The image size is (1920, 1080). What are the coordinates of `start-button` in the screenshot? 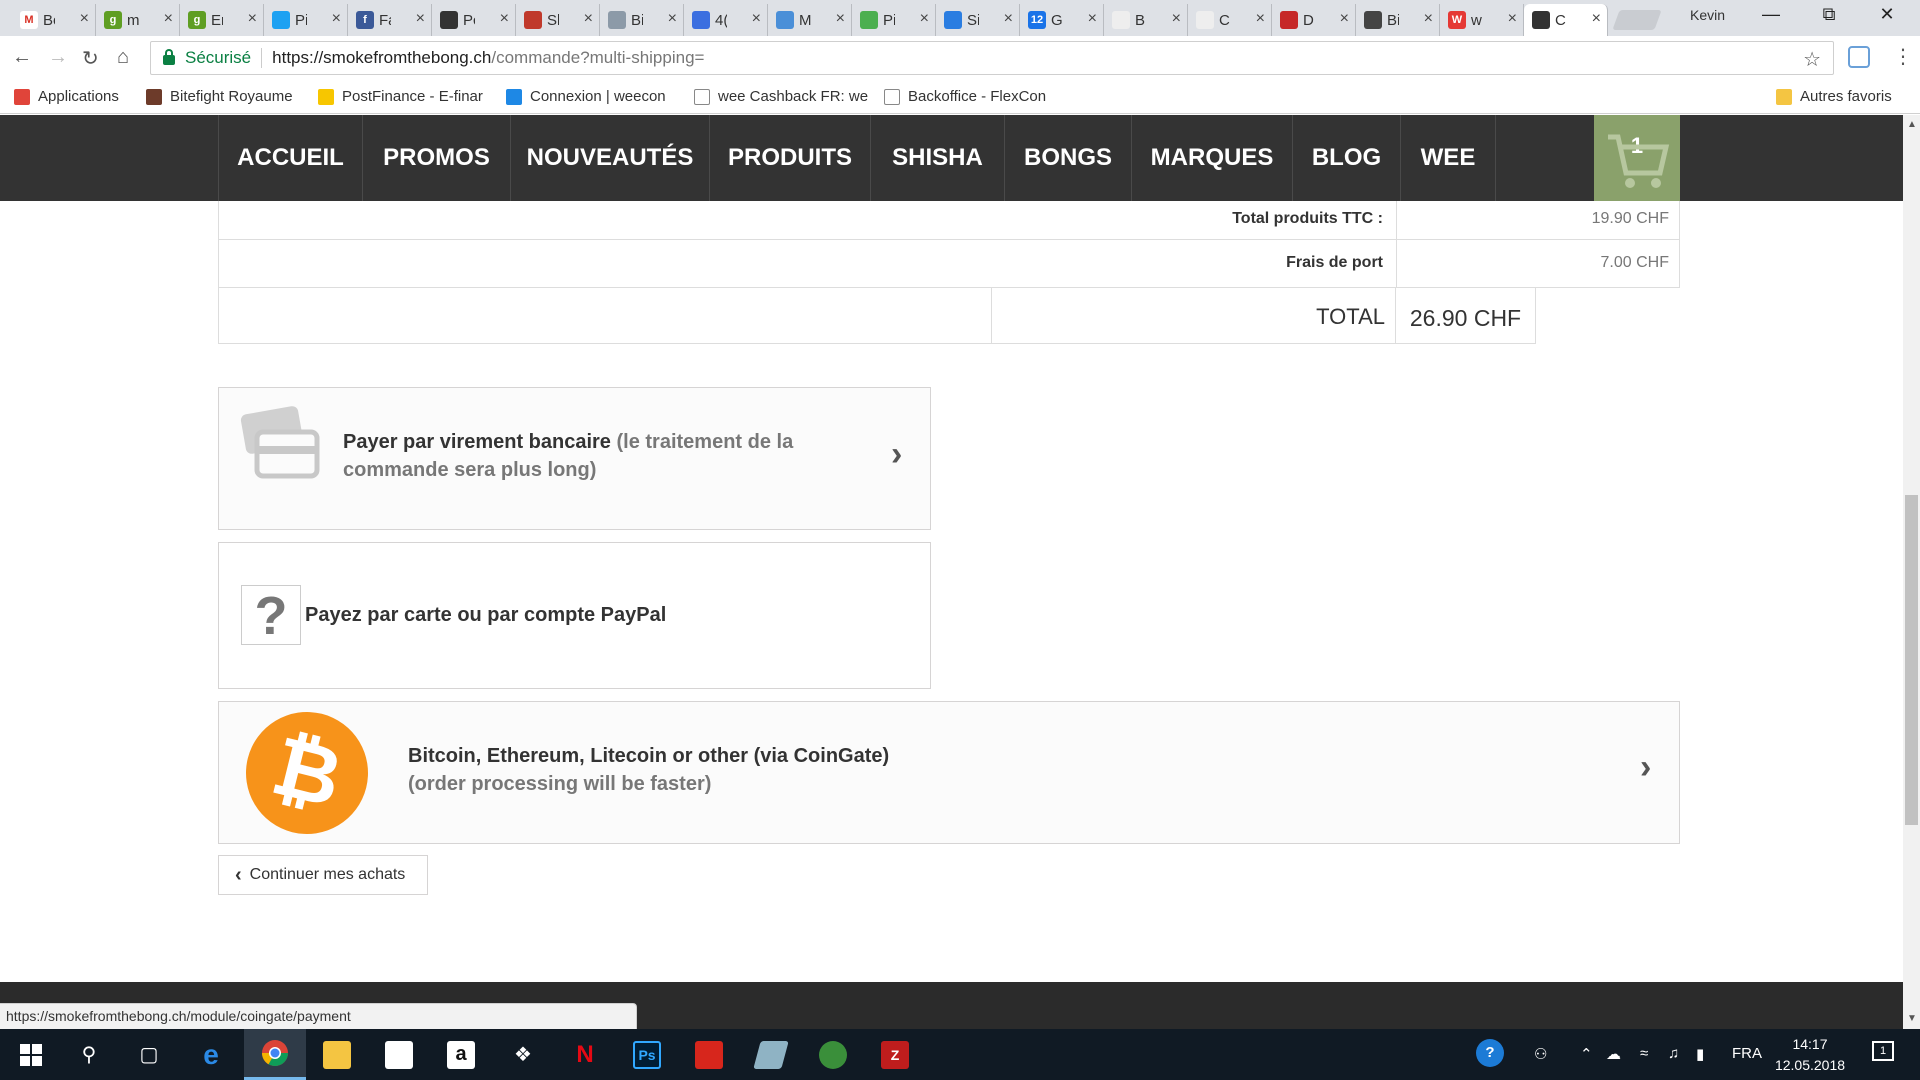 It's located at (31, 1054).